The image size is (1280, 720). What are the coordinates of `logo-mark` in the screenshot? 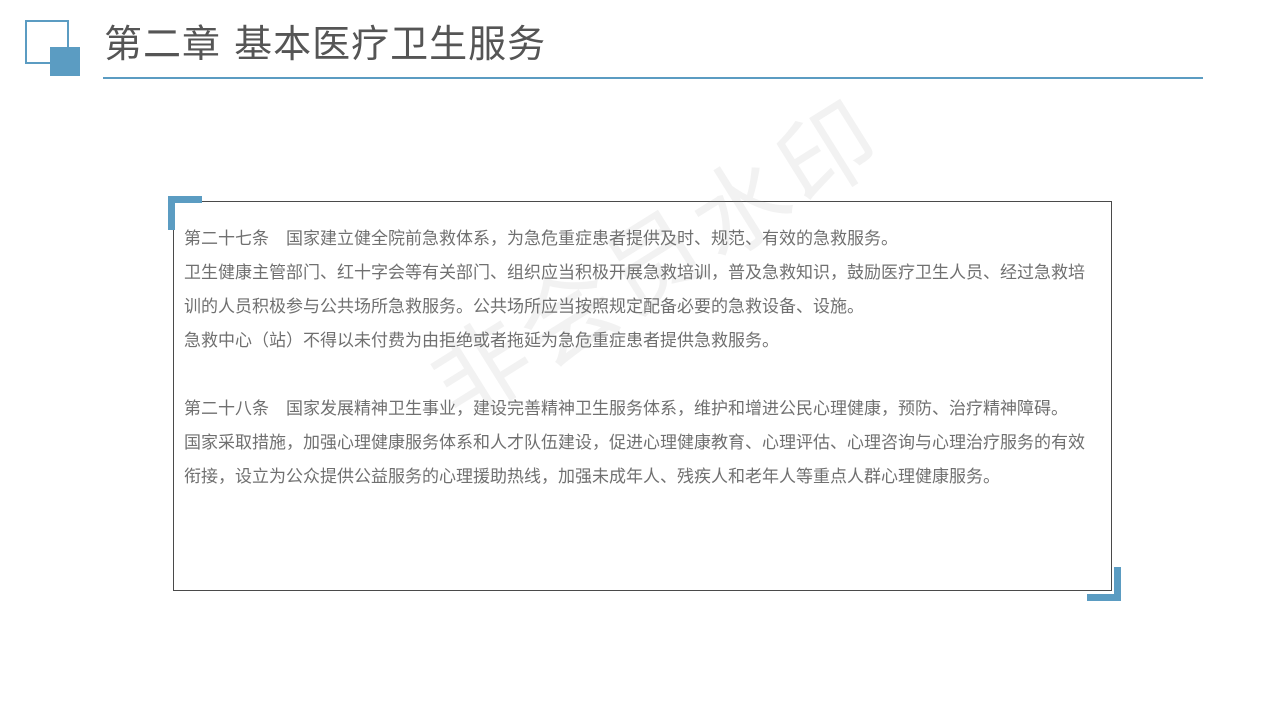 It's located at (53, 48).